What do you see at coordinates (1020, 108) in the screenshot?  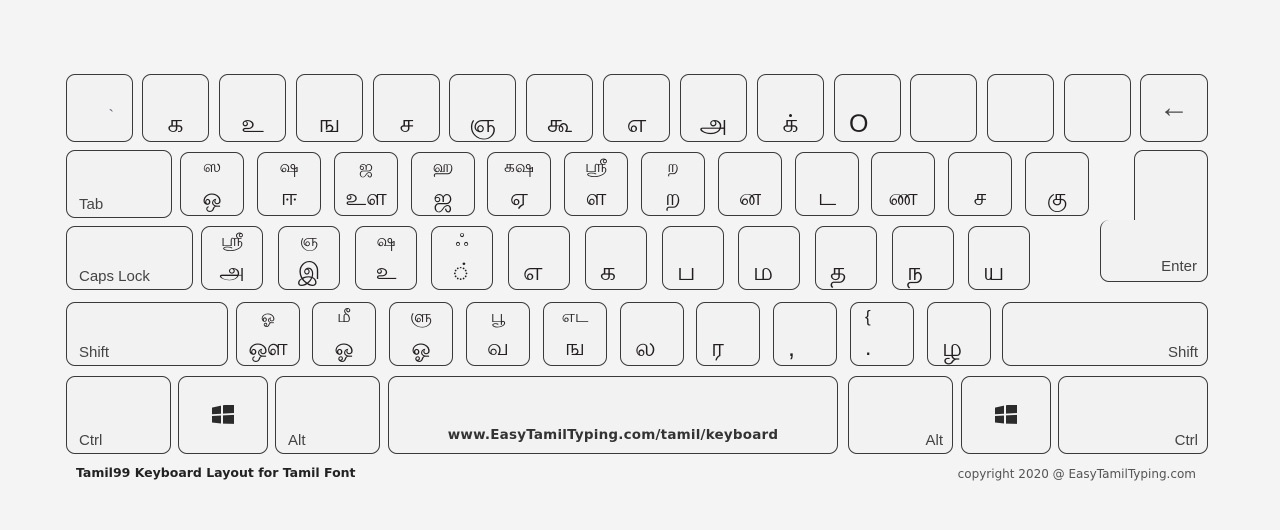 I see `key-equal` at bounding box center [1020, 108].